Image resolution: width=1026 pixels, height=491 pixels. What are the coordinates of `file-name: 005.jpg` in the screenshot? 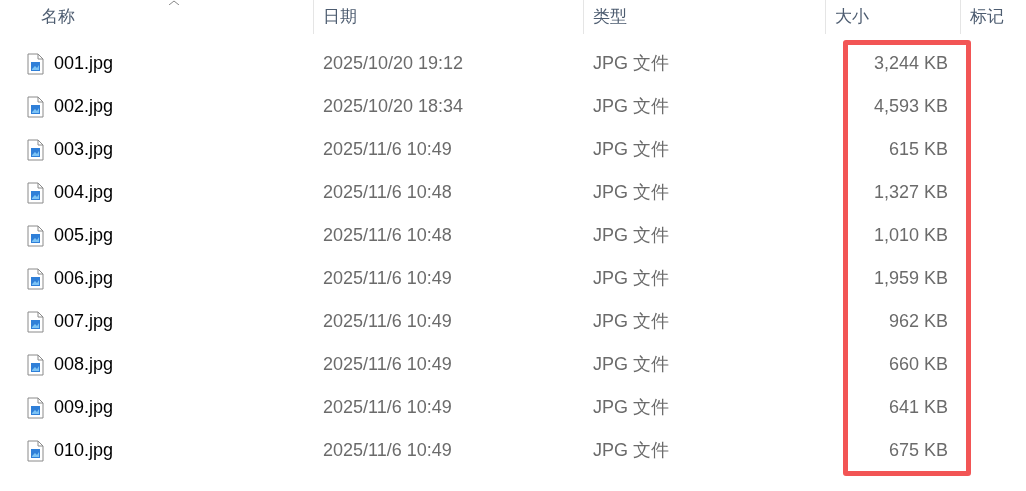 It's located at (84, 235).